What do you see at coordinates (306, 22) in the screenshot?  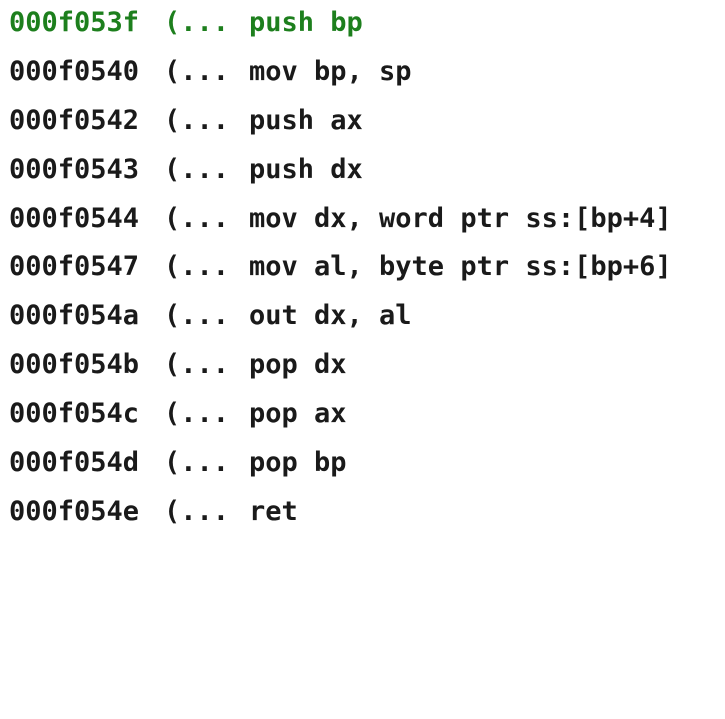 I see `instruction-text: push bp` at bounding box center [306, 22].